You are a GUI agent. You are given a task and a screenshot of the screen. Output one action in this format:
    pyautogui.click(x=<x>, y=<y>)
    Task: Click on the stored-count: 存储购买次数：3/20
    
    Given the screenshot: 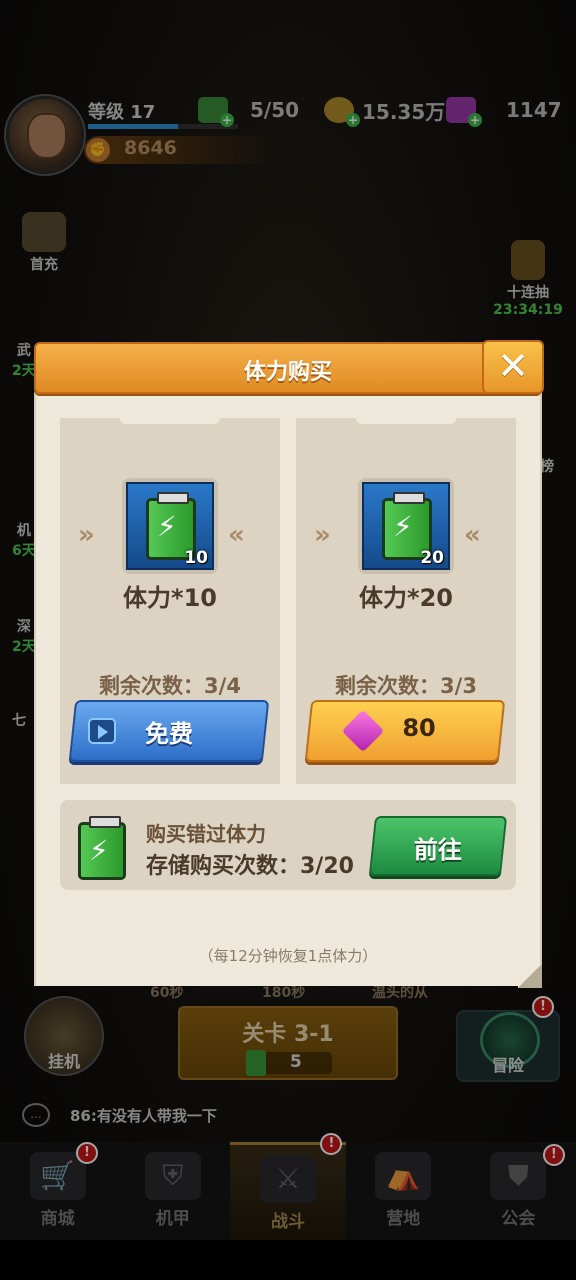 What is the action you would take?
    pyautogui.click(x=250, y=866)
    